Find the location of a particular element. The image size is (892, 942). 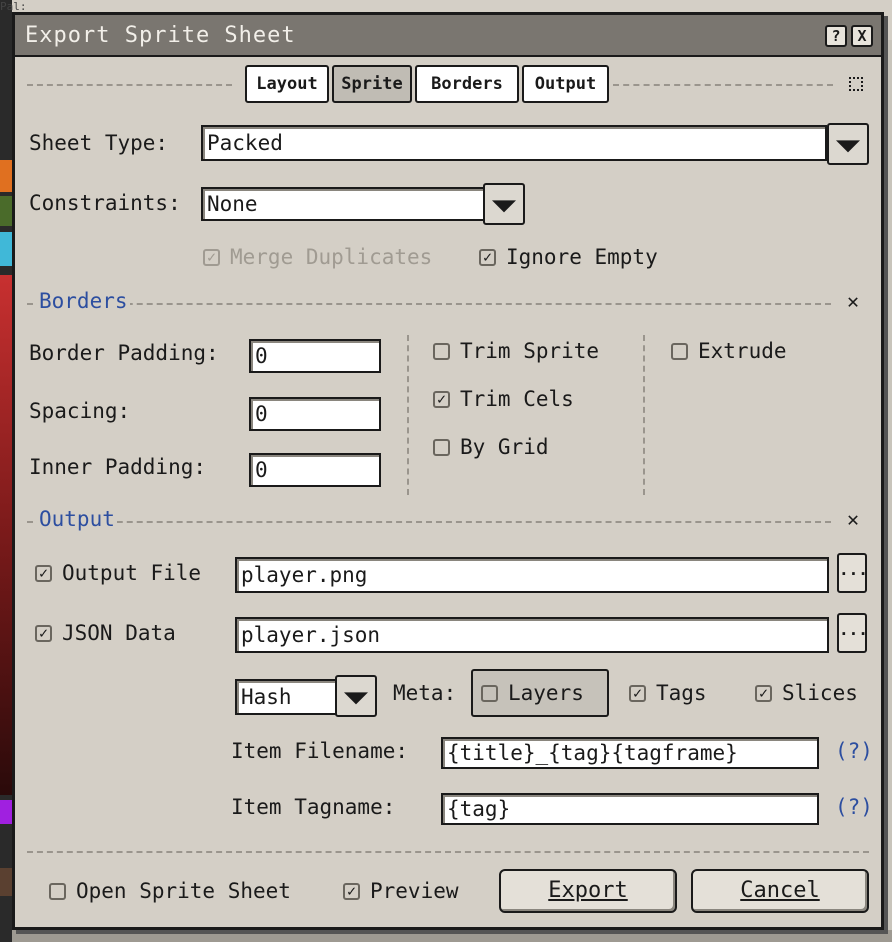

item-tagname-field: {tag} is located at coordinates (630, 809).